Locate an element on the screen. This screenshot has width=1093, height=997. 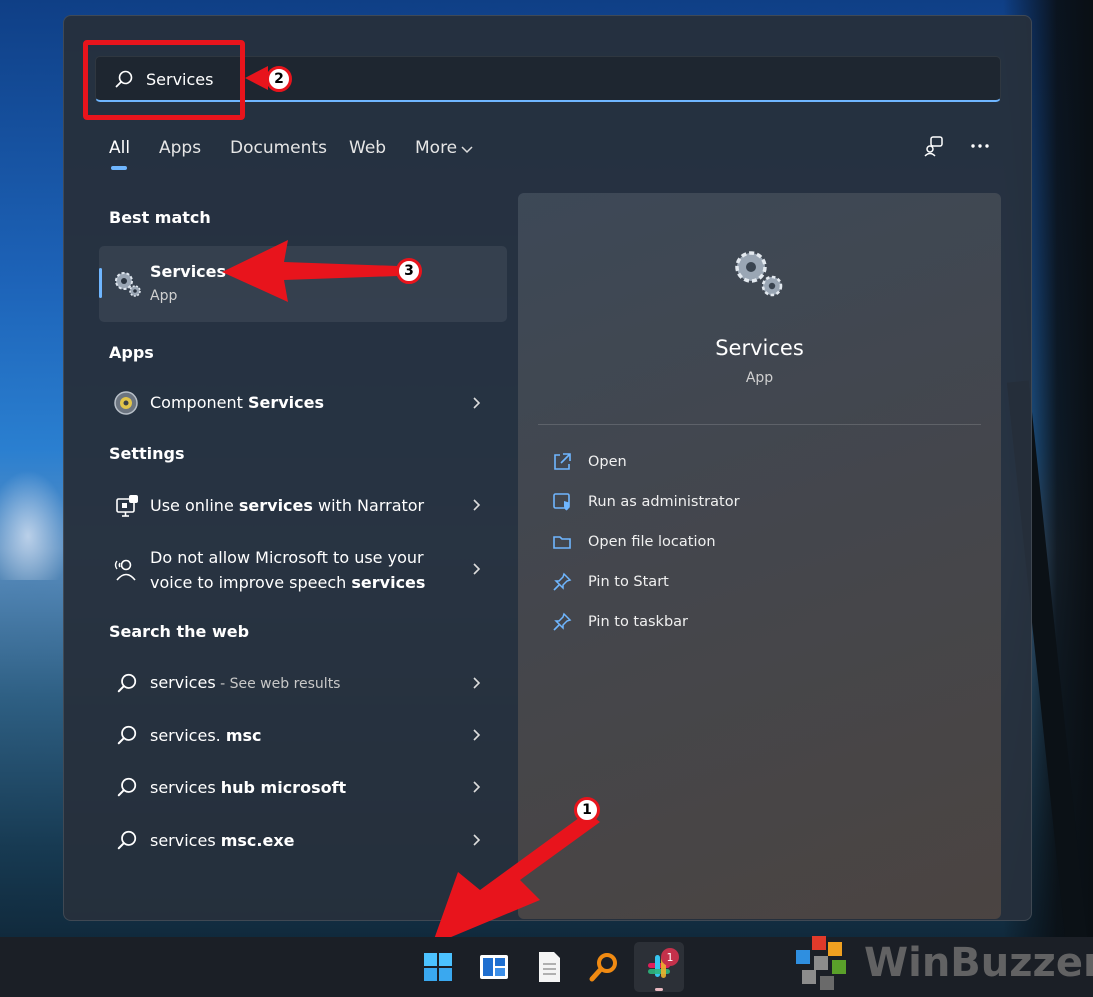
action-open: Open is located at coordinates (589, 462).